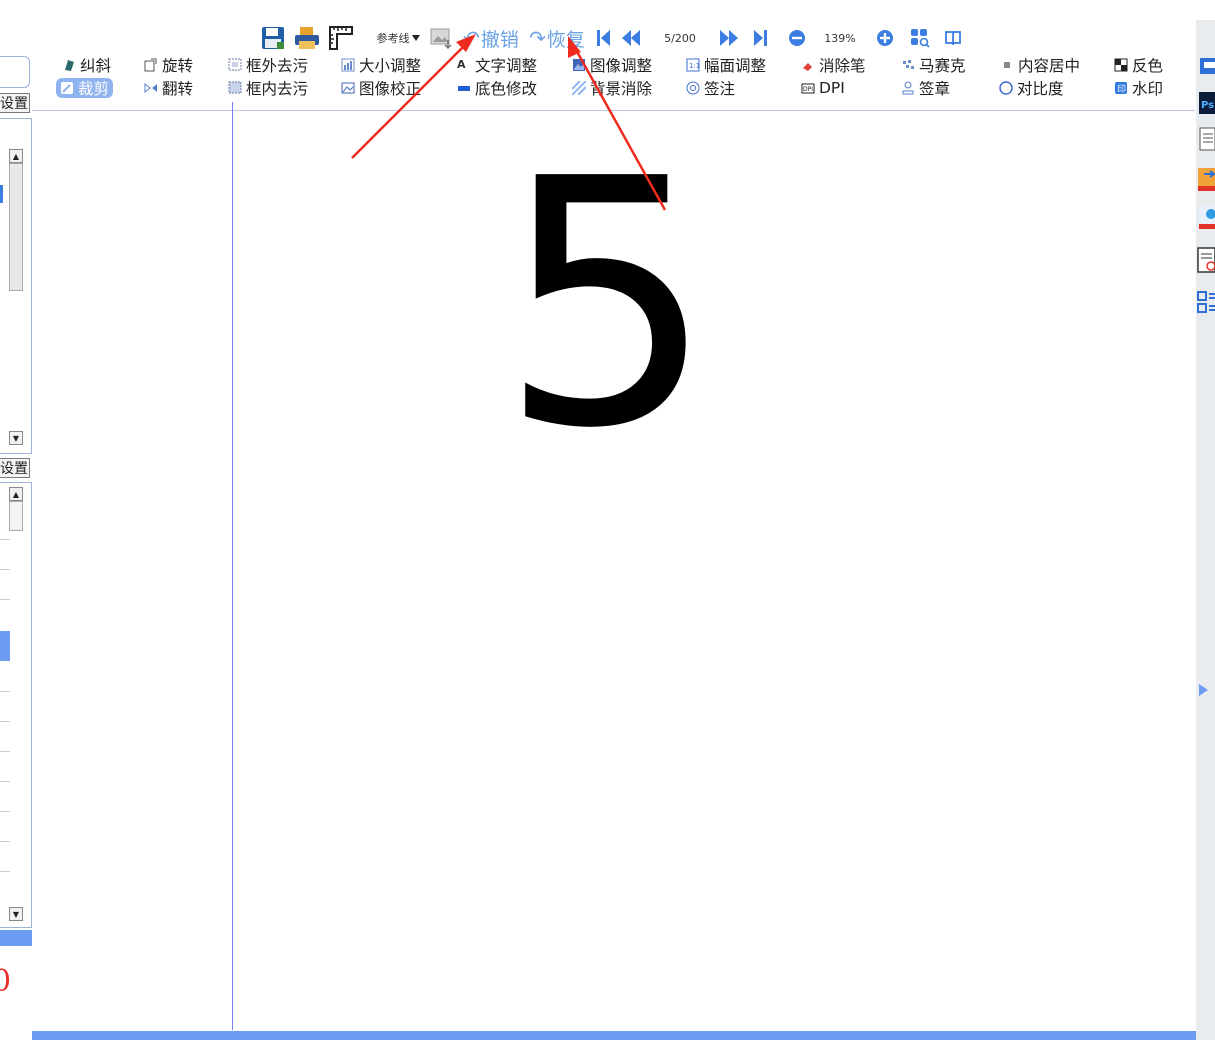  What do you see at coordinates (1205, 178) in the screenshot?
I see `pdf-convert-icon` at bounding box center [1205, 178].